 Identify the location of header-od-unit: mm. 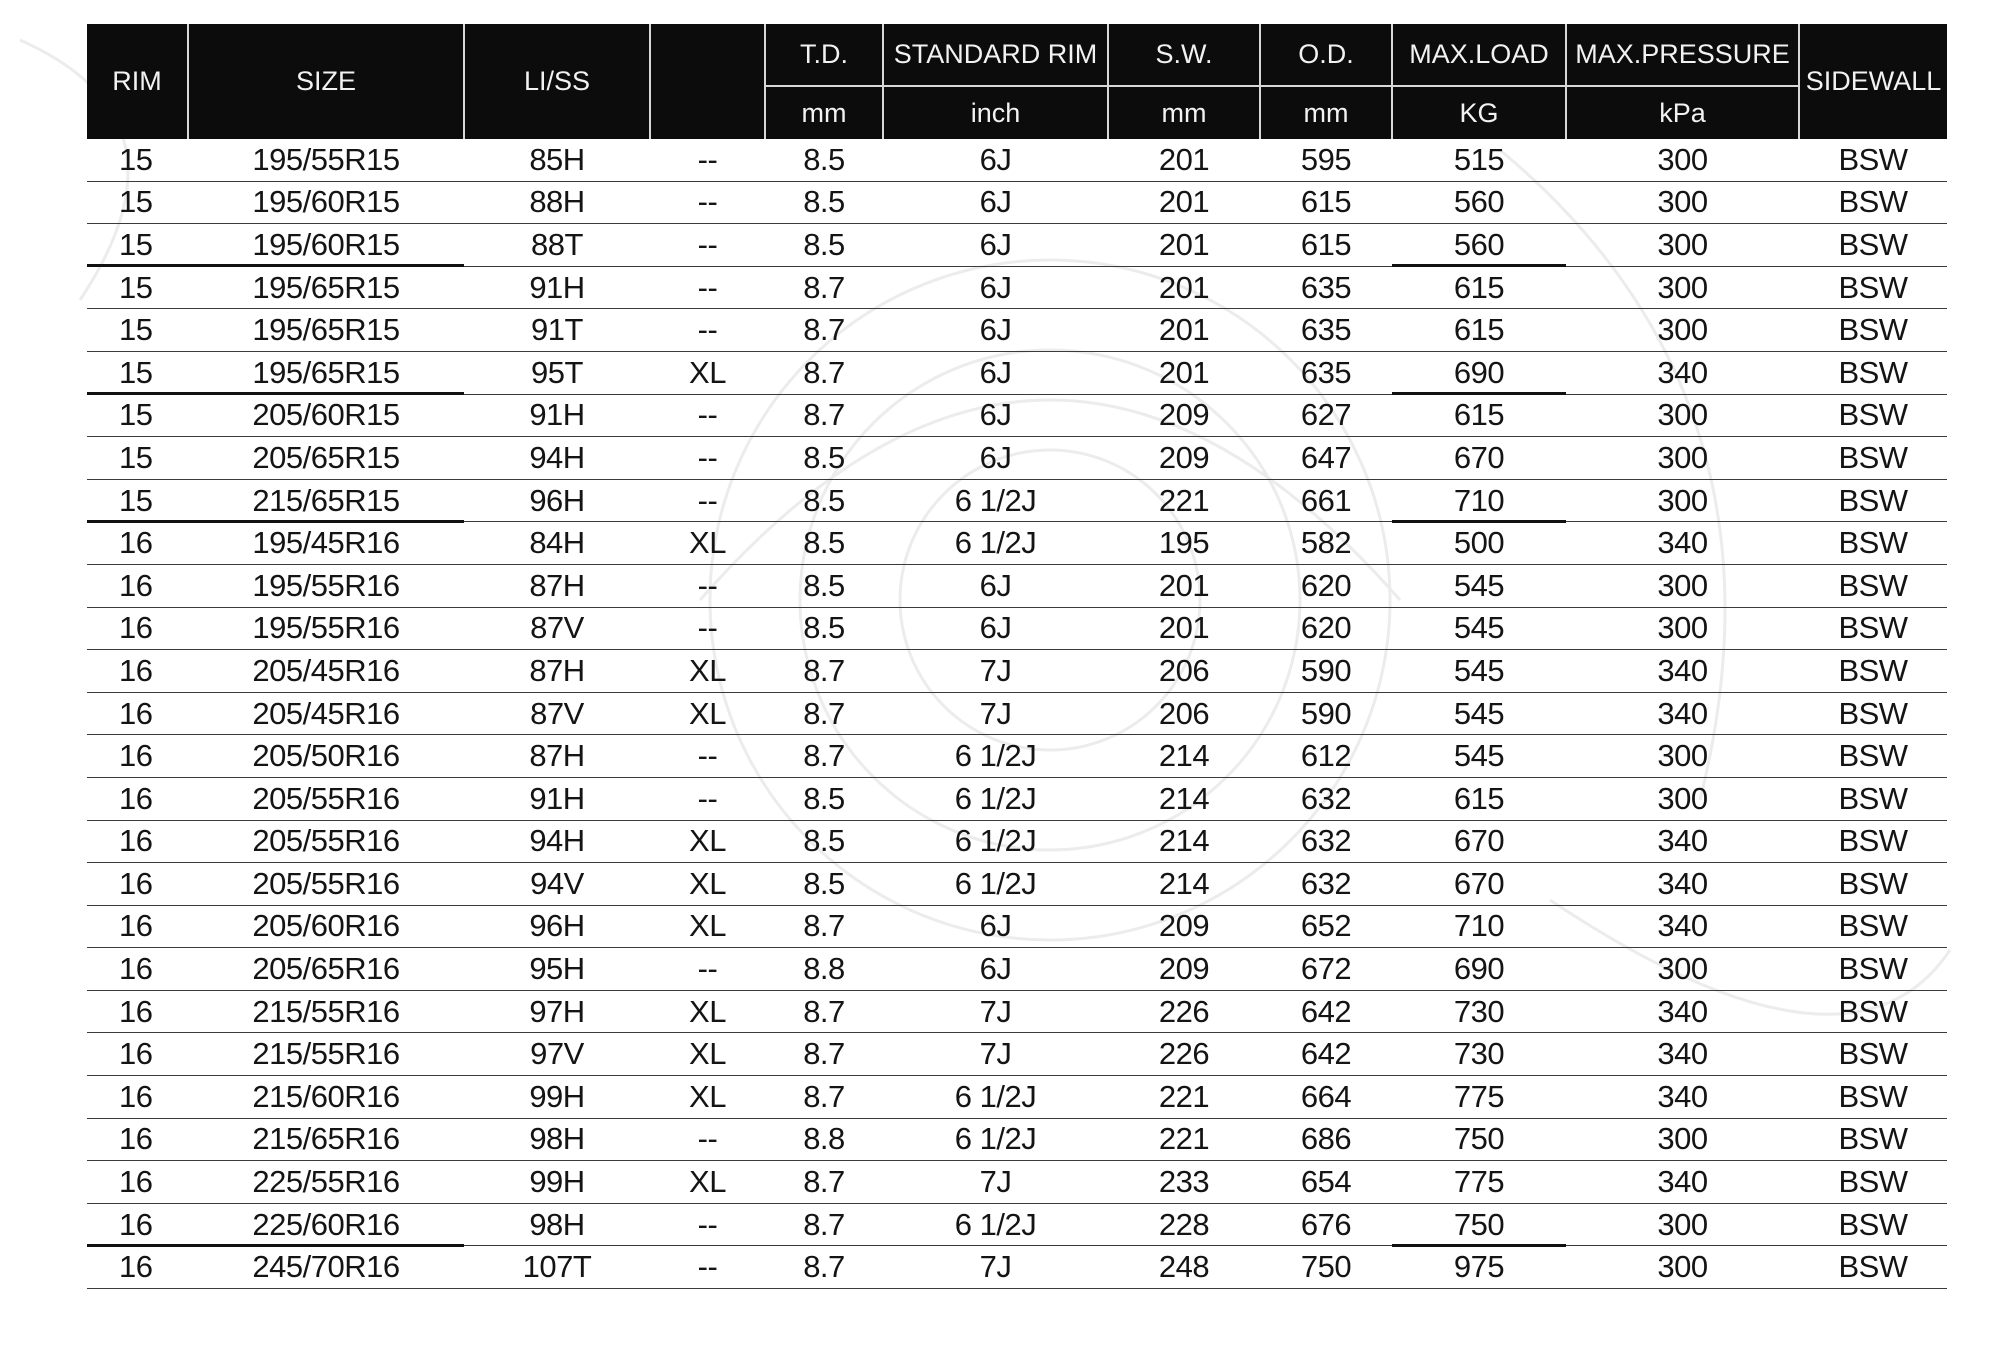
(1325, 112).